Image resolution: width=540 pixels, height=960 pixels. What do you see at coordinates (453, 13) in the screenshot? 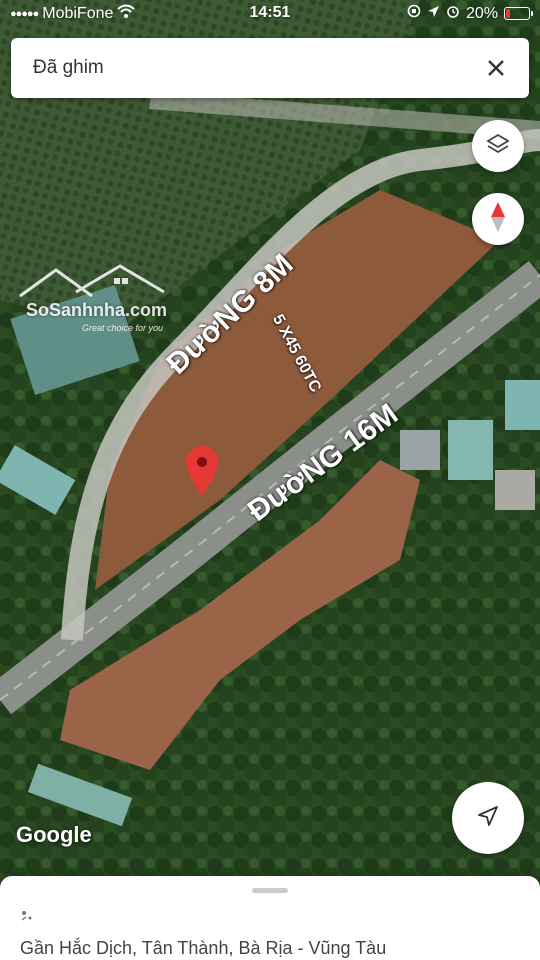
I see `alarm-icon` at bounding box center [453, 13].